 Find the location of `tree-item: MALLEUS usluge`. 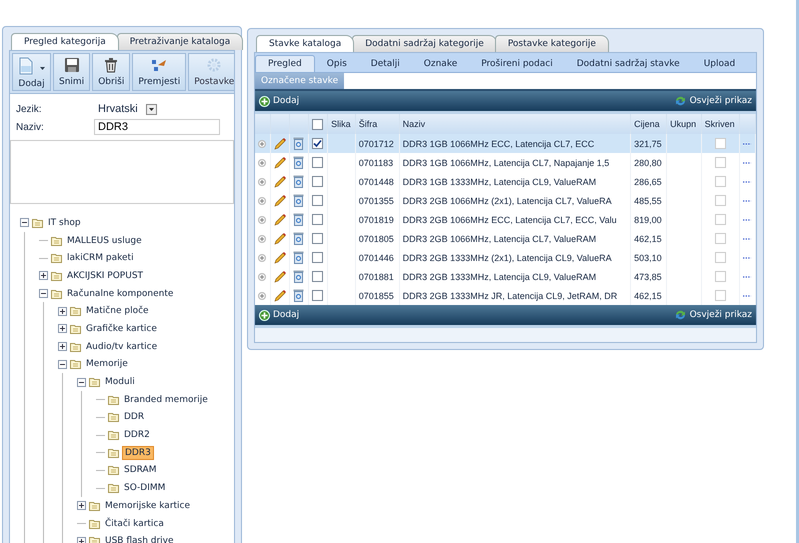

tree-item: MALLEUS usluge is located at coordinates (104, 240).